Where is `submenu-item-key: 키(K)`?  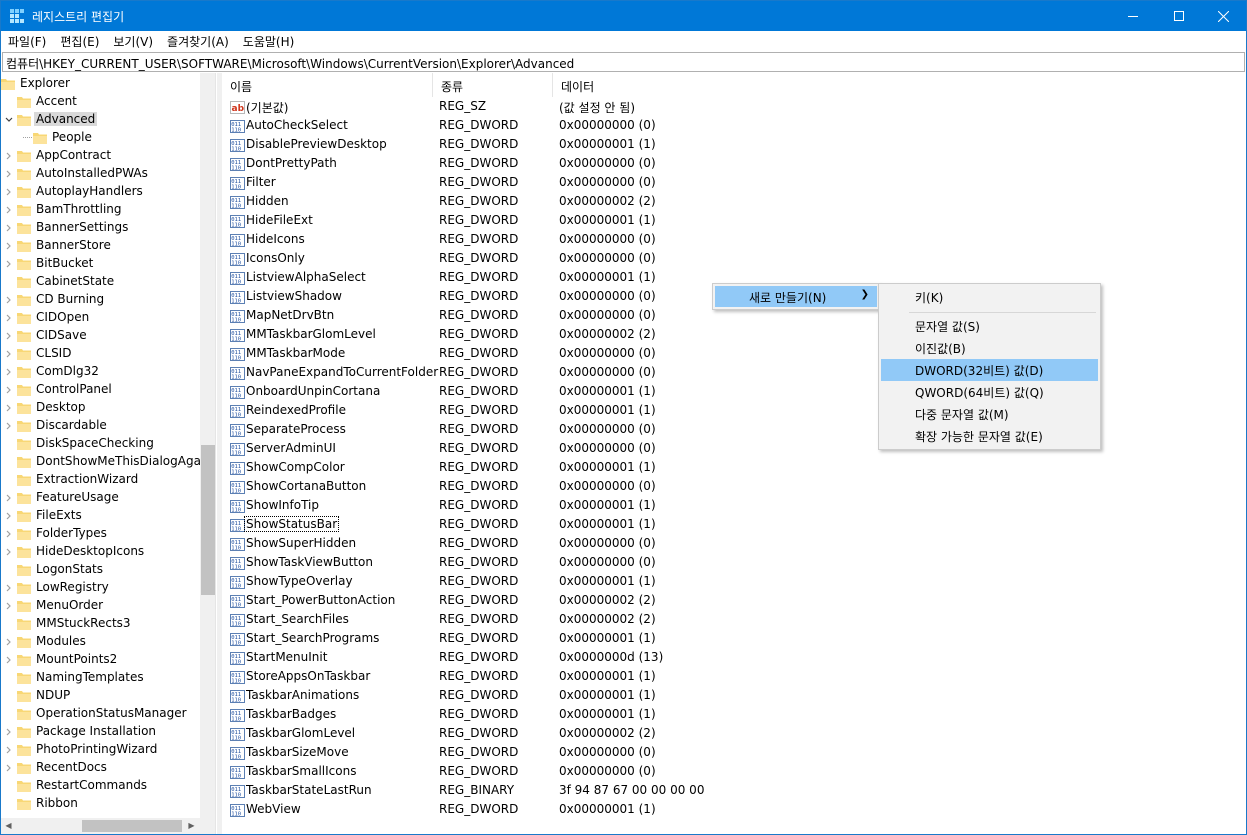 submenu-item-key: 키(K) is located at coordinates (989, 297).